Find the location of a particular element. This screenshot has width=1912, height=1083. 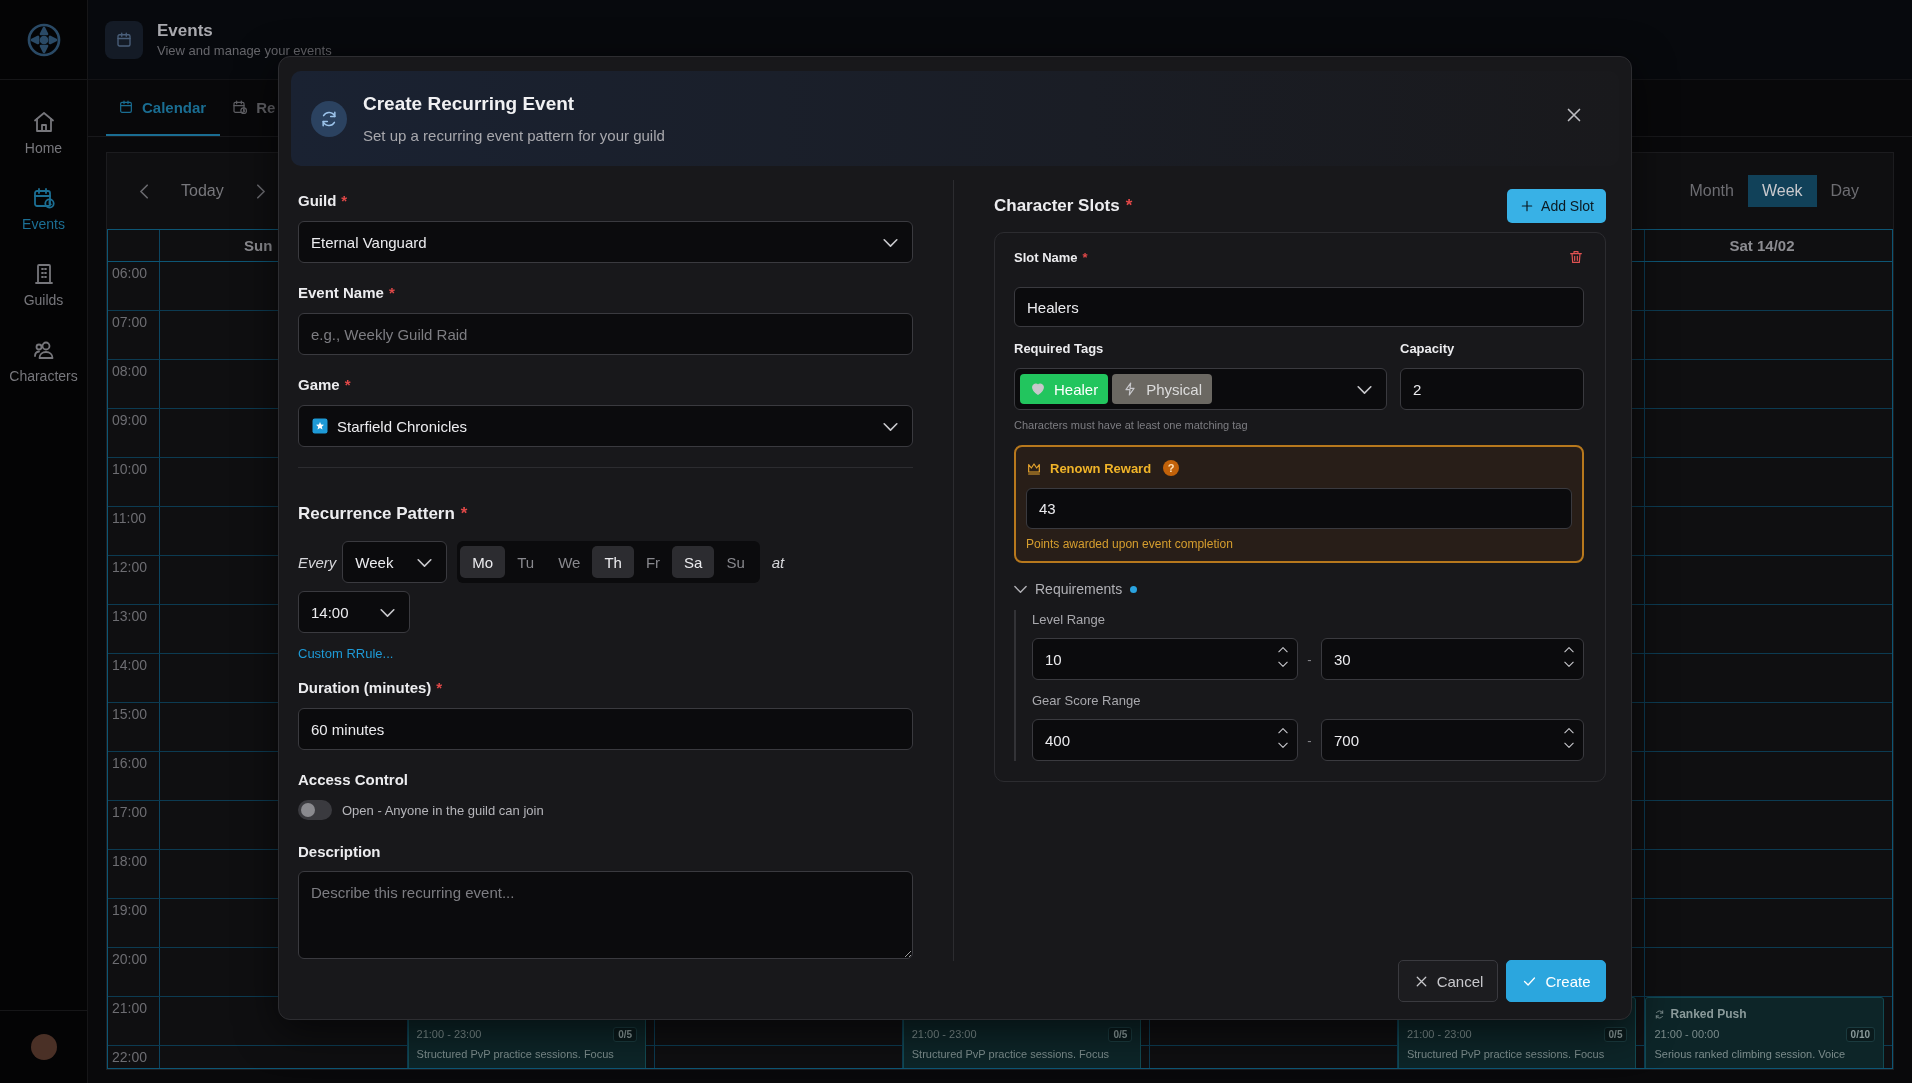

time-label: 19:00 is located at coordinates (130, 910).